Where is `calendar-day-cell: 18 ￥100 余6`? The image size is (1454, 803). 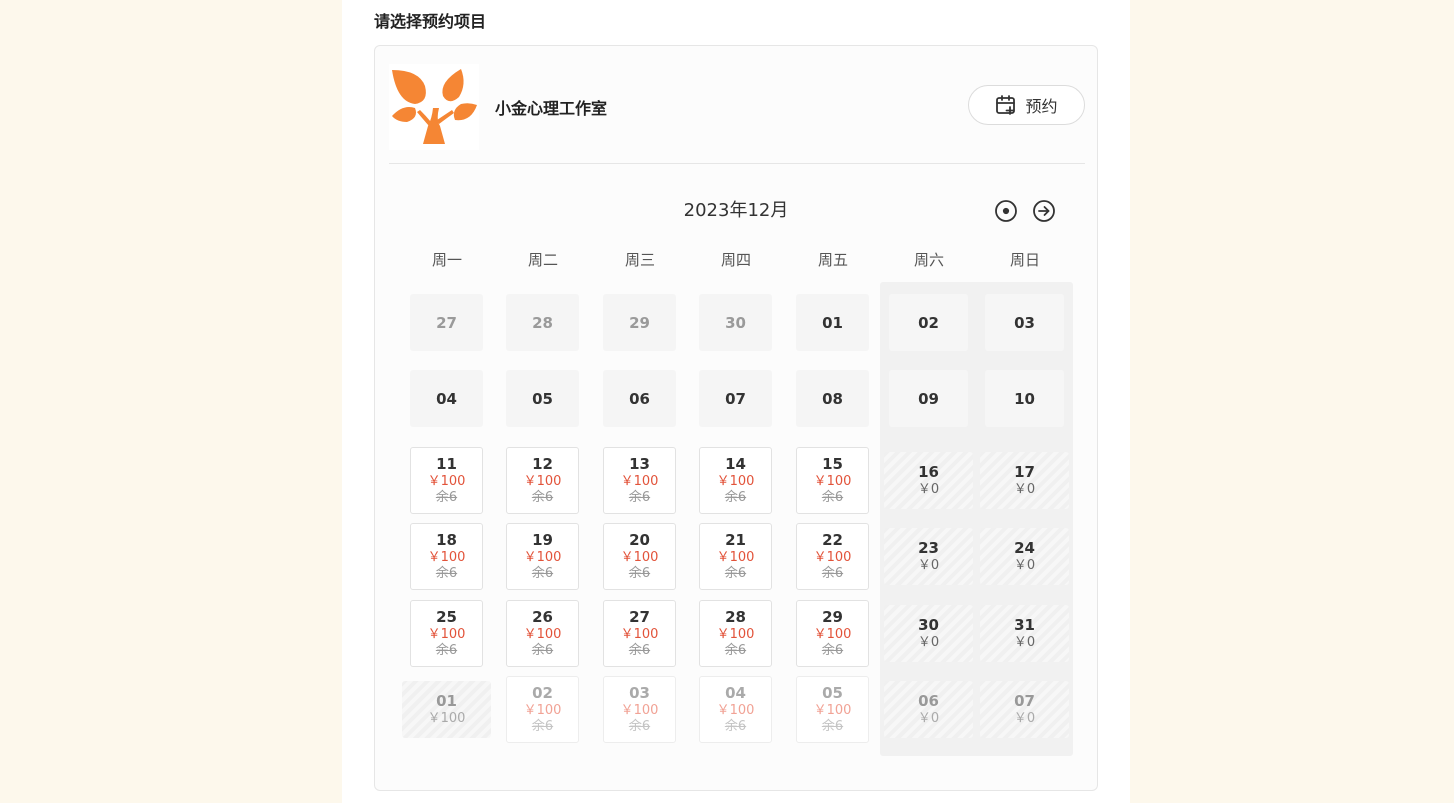
calendar-day-cell: 18 ￥100 余6 is located at coordinates (446, 556).